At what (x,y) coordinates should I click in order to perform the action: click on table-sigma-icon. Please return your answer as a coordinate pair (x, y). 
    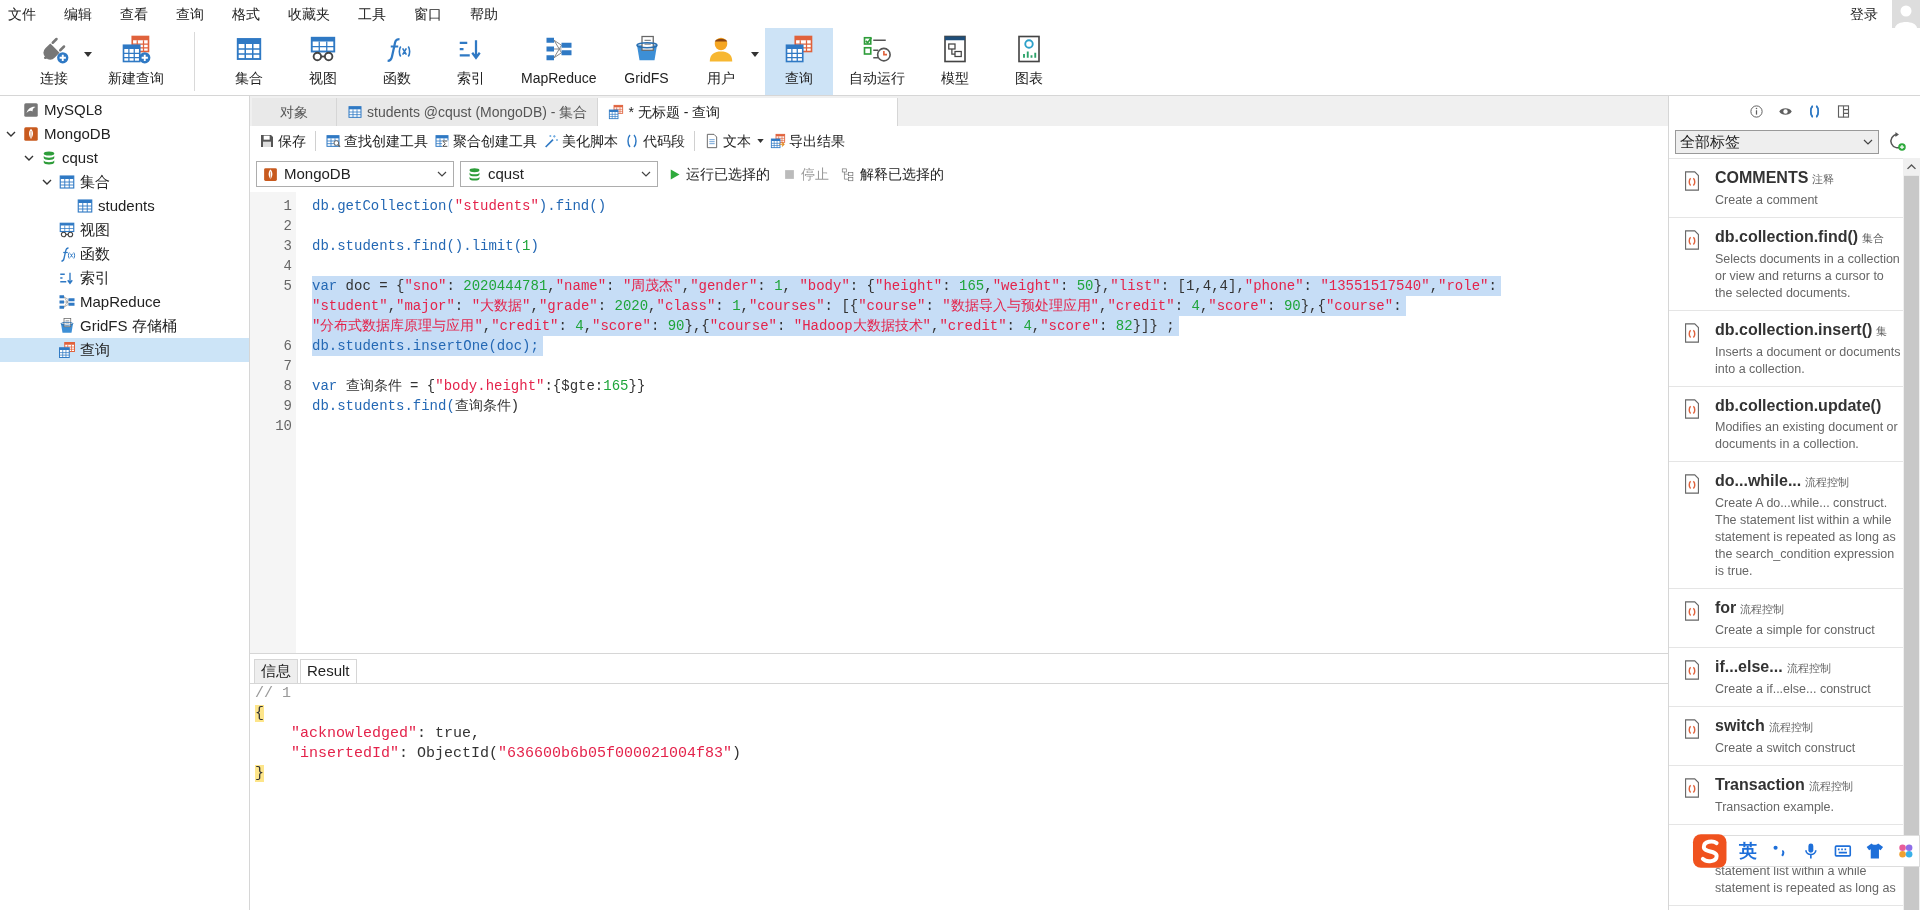
    Looking at the image, I should click on (442, 141).